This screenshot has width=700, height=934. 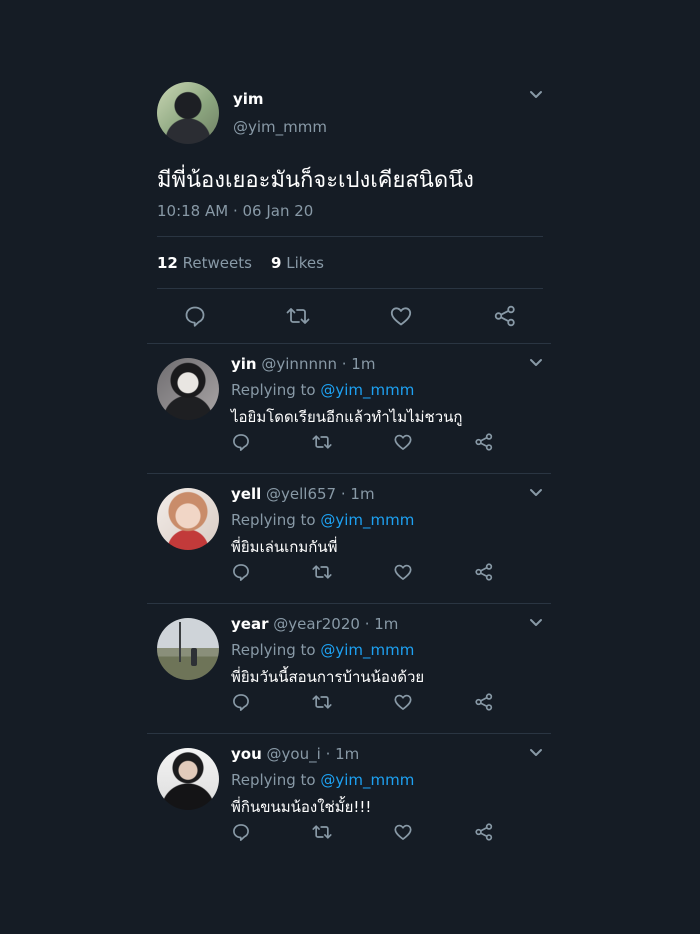 I want to click on reply-author-name: you, so click(x=246, y=754).